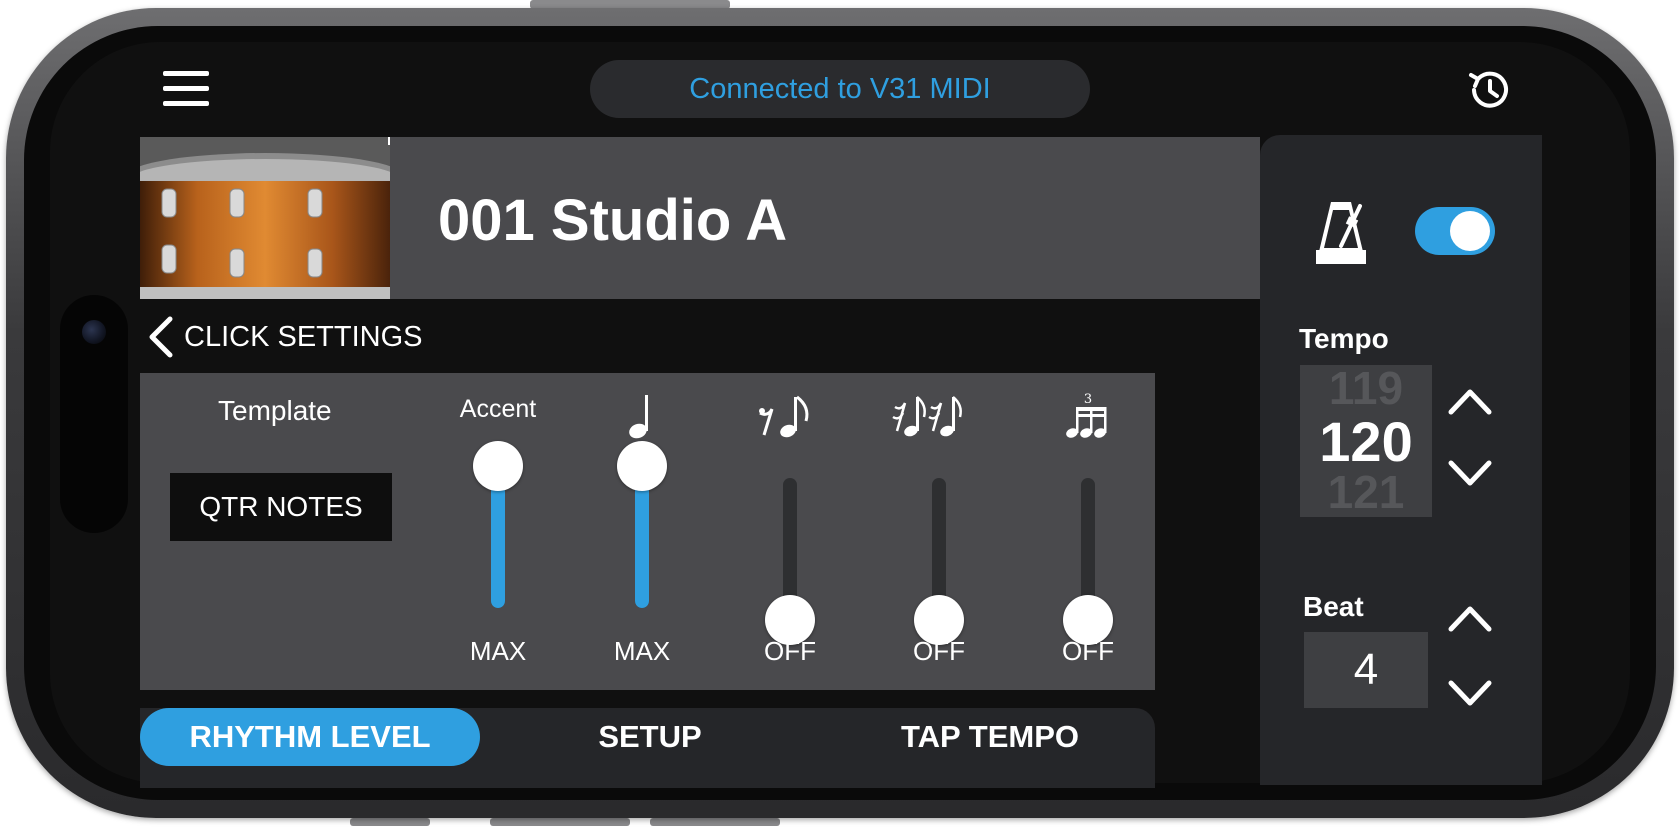 The width and height of the screenshot is (1680, 827). I want to click on tempo-down-button, so click(1470, 475).